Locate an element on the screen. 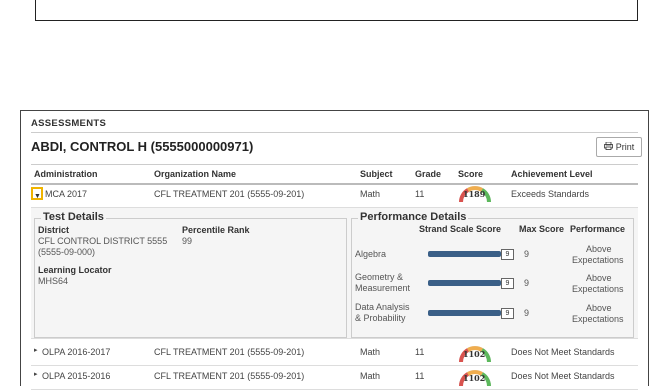 The height and width of the screenshot is (390, 667). divider is located at coordinates (334, 132).